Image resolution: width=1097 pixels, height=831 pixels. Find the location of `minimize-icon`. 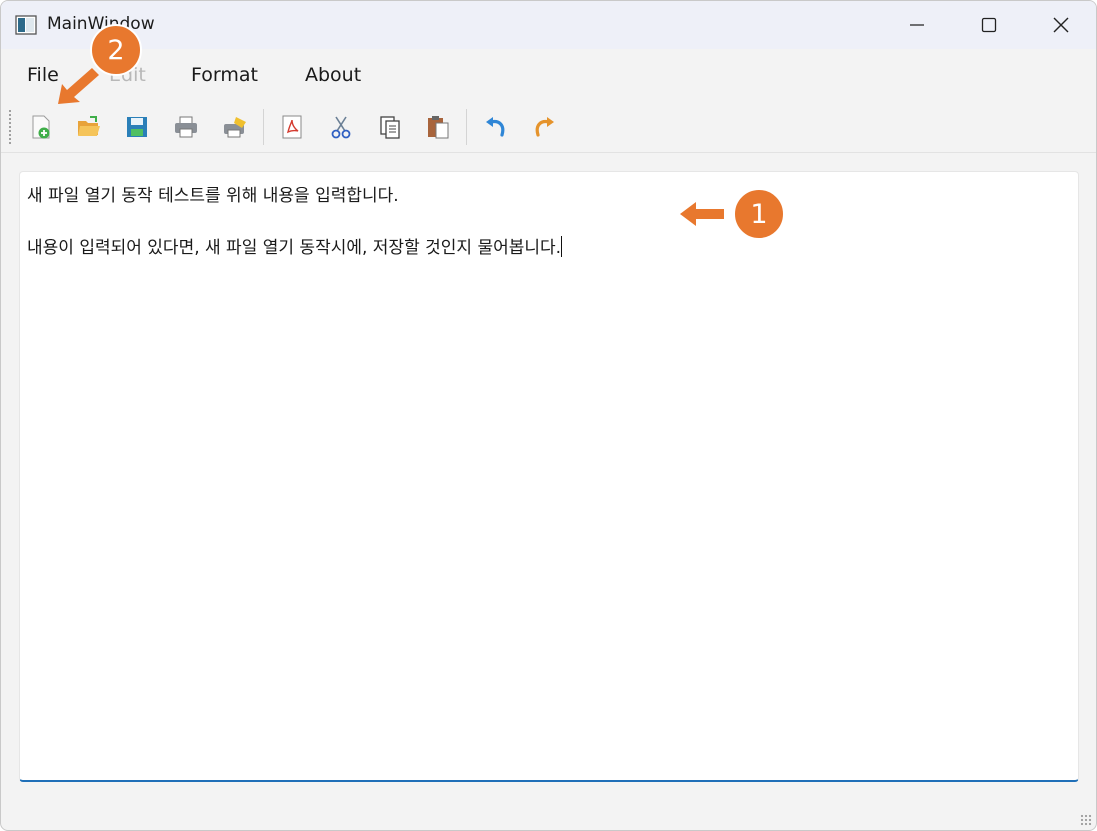

minimize-icon is located at coordinates (917, 25).